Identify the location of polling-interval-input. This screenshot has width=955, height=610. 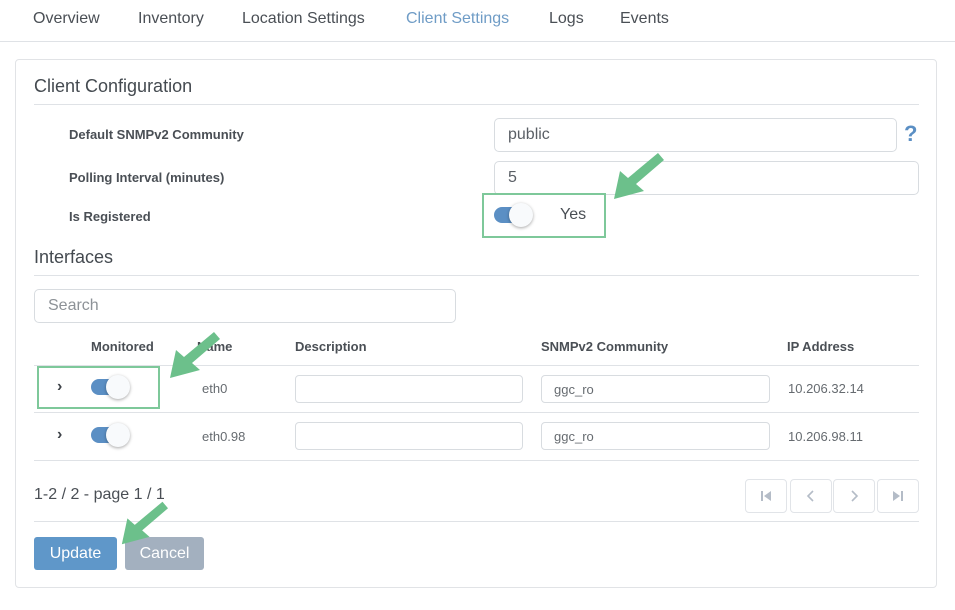
(706, 178).